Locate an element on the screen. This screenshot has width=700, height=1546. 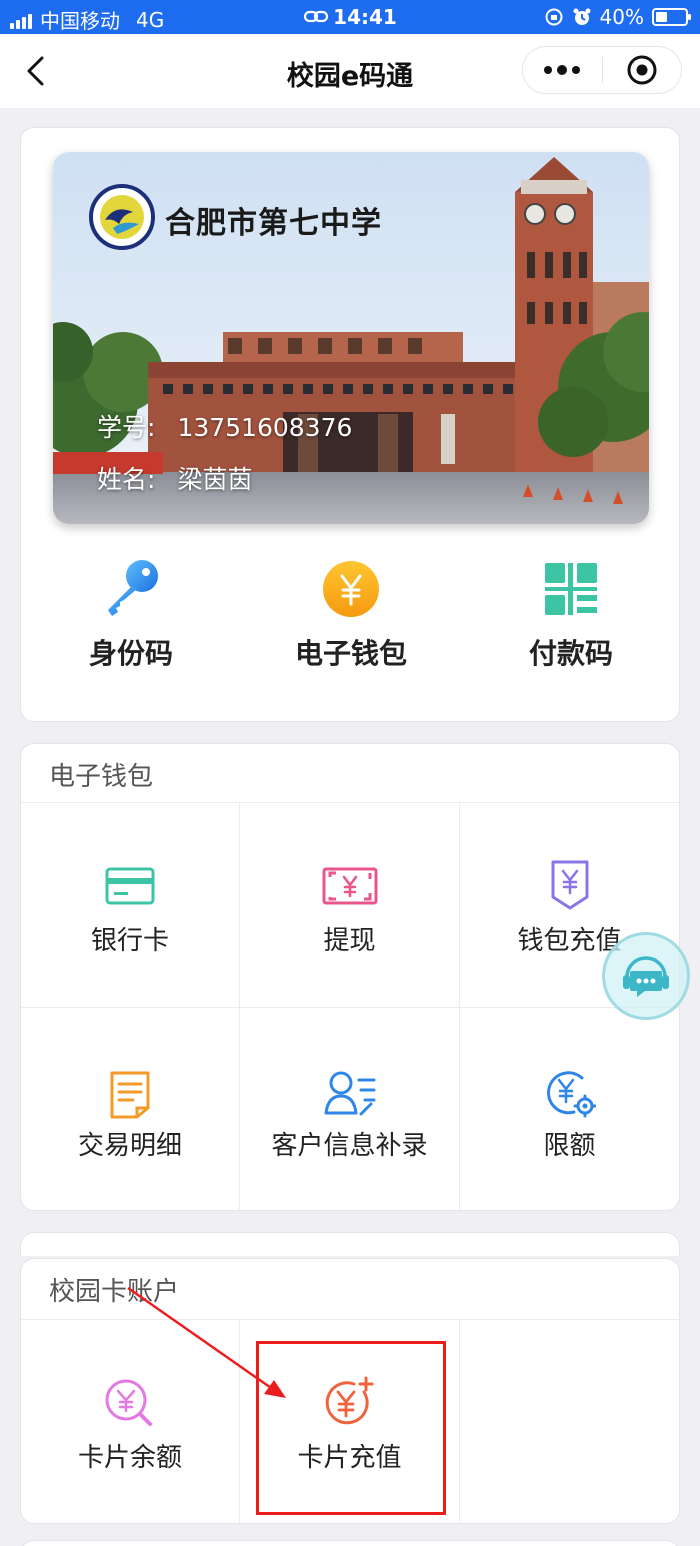
identity-code-label: 身份码 is located at coordinates (130, 653).